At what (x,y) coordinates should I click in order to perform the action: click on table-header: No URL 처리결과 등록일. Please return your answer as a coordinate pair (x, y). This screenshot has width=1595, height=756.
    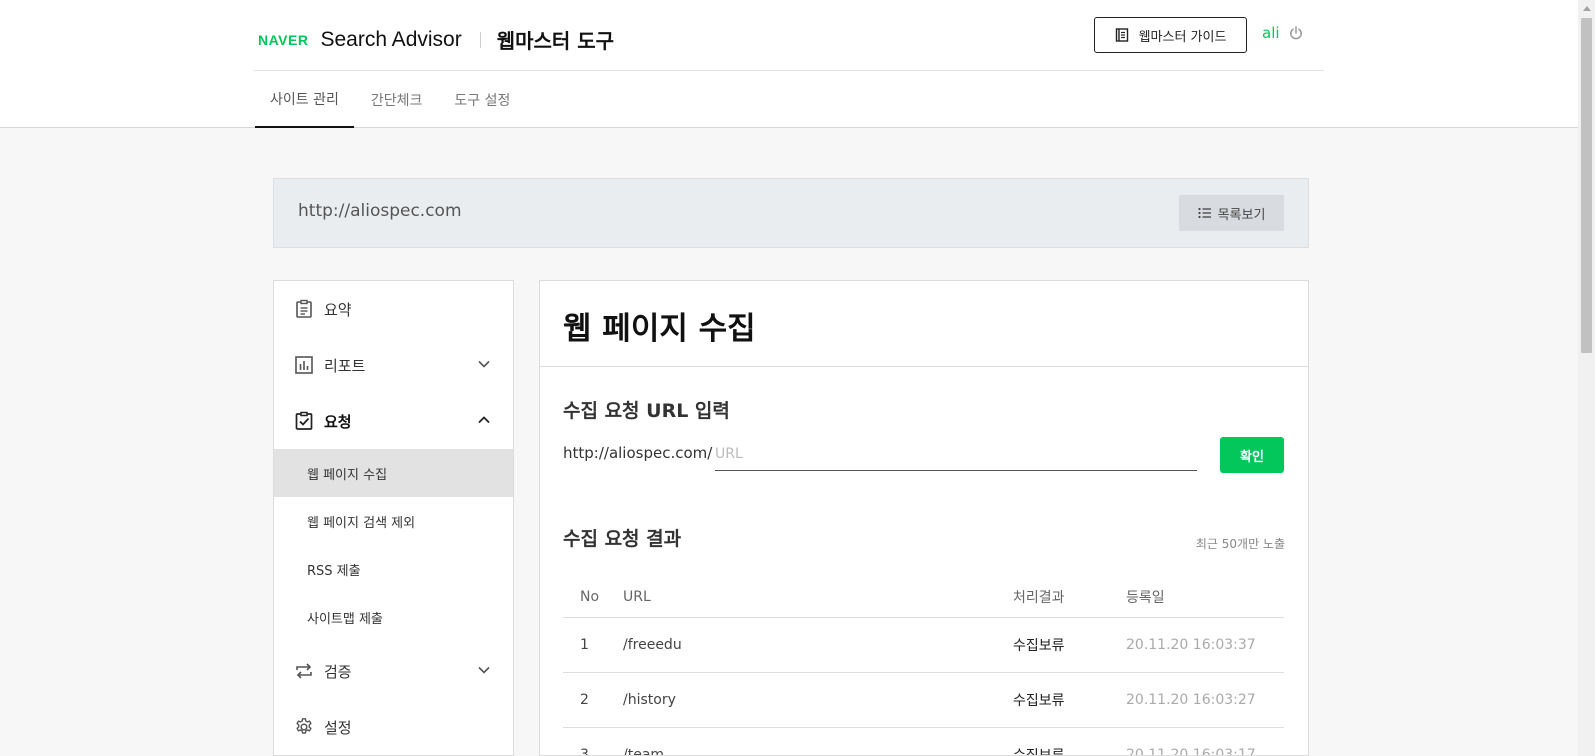
    Looking at the image, I should click on (923, 597).